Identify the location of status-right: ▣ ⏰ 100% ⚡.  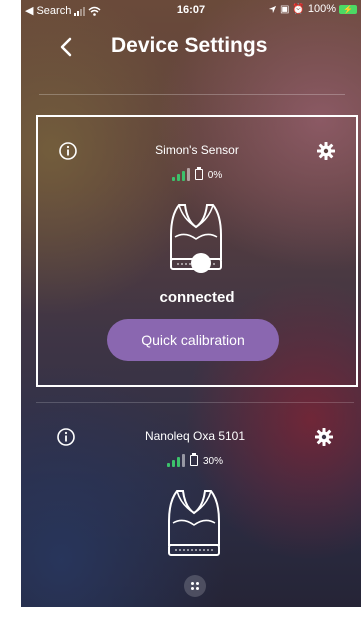
(312, 9).